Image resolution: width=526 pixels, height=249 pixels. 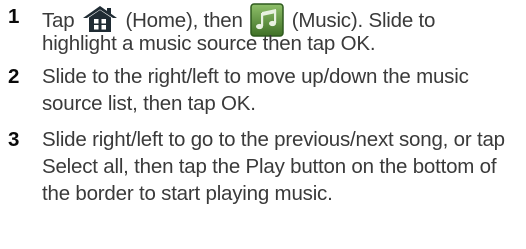 What do you see at coordinates (209, 43) in the screenshot?
I see `step-text: highlight a music source then tap OK.` at bounding box center [209, 43].